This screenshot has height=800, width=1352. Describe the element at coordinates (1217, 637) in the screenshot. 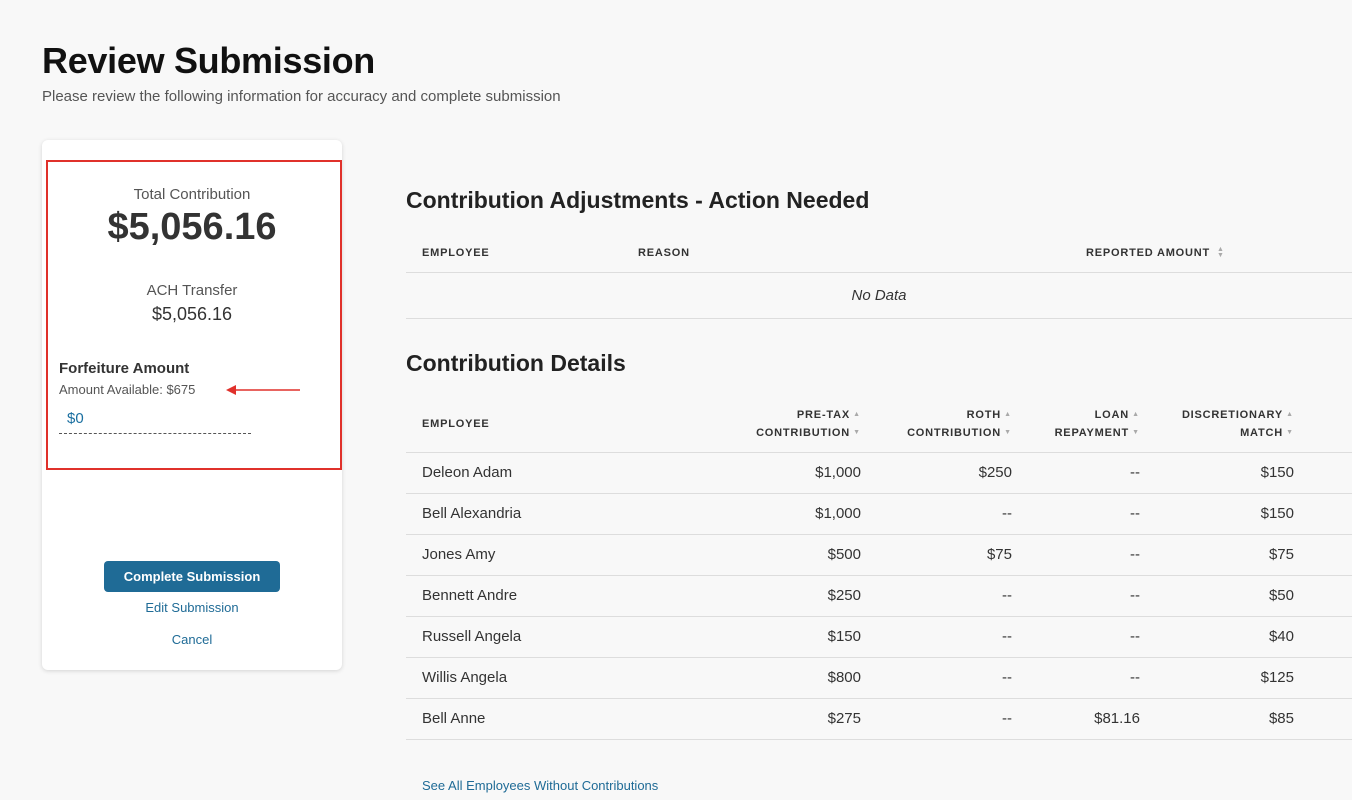

I see `match-value: $40` at that location.